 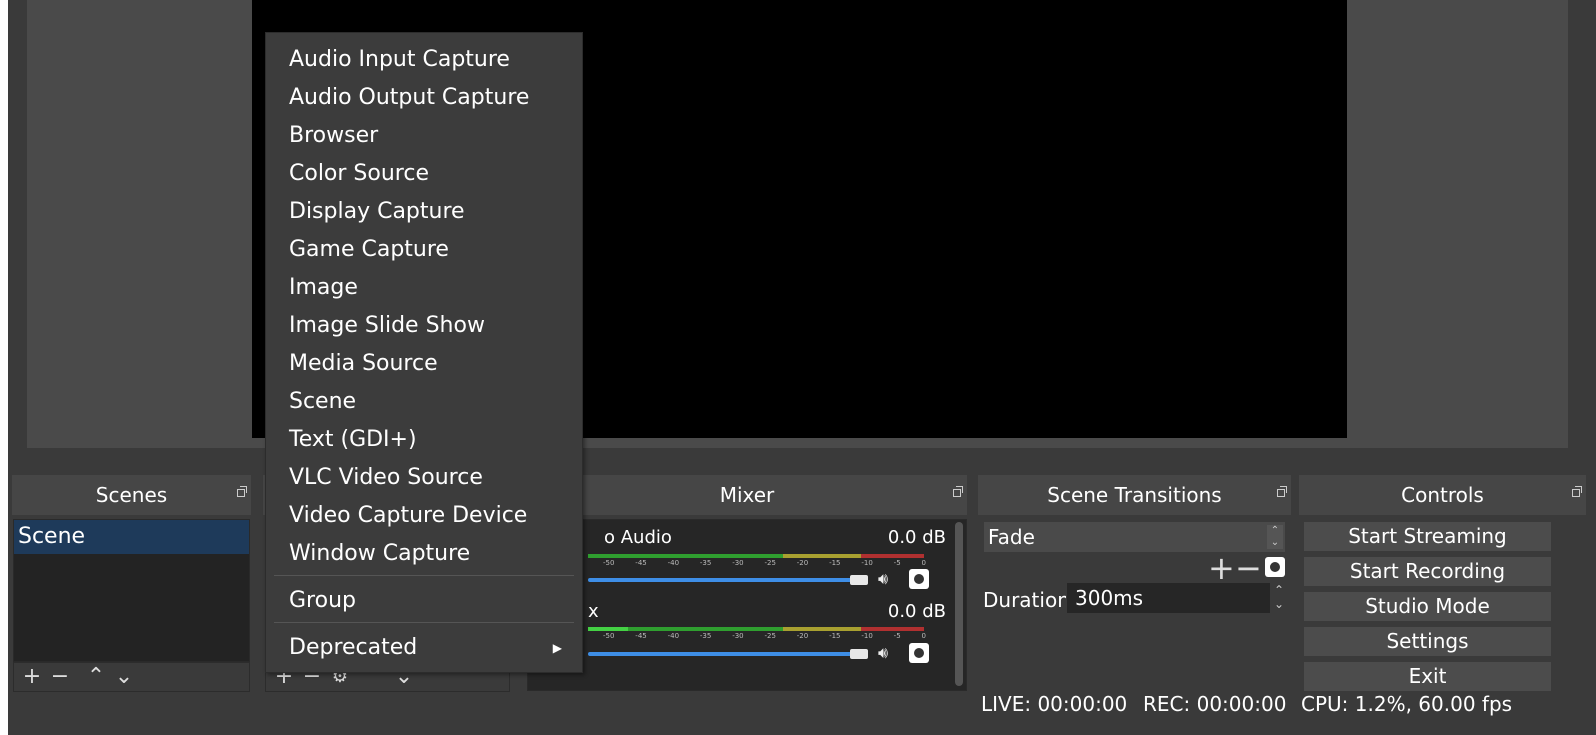 What do you see at coordinates (424, 440) in the screenshot?
I see `menu-item-text-gdi: Text (GDI+)` at bounding box center [424, 440].